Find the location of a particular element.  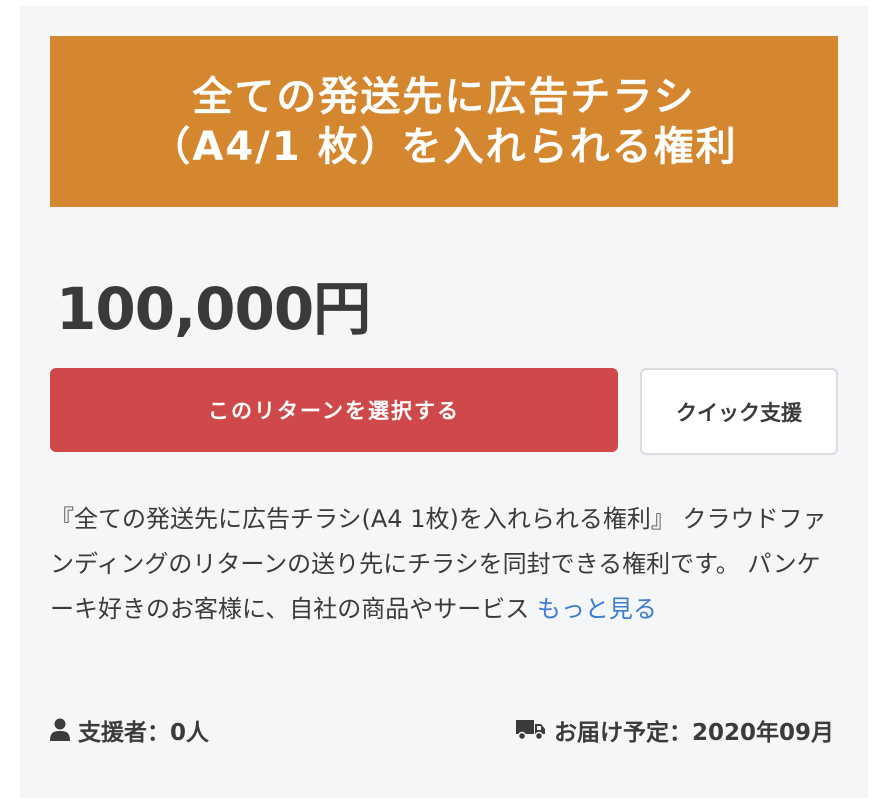

select-reward-button: このリターンを選択する is located at coordinates (334, 410).